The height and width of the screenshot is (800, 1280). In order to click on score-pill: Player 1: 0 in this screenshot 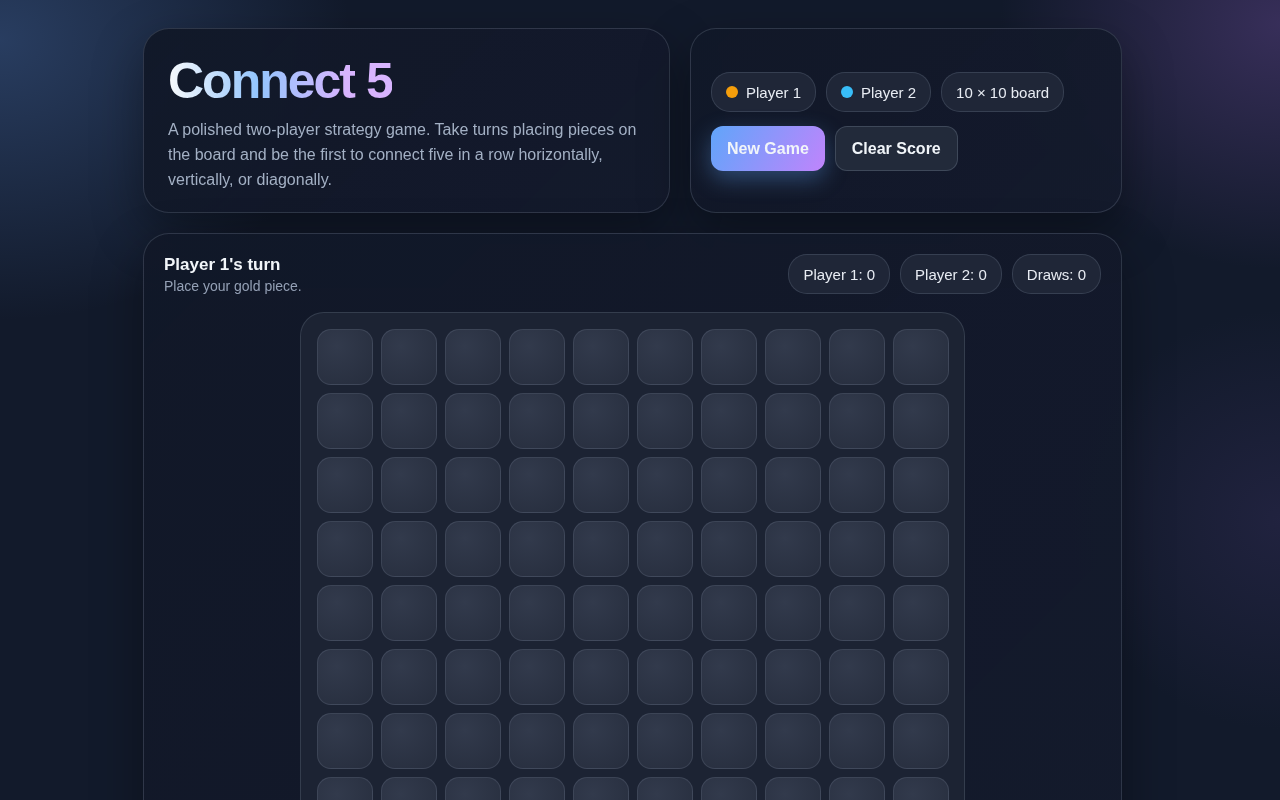, I will do `click(839, 274)`.